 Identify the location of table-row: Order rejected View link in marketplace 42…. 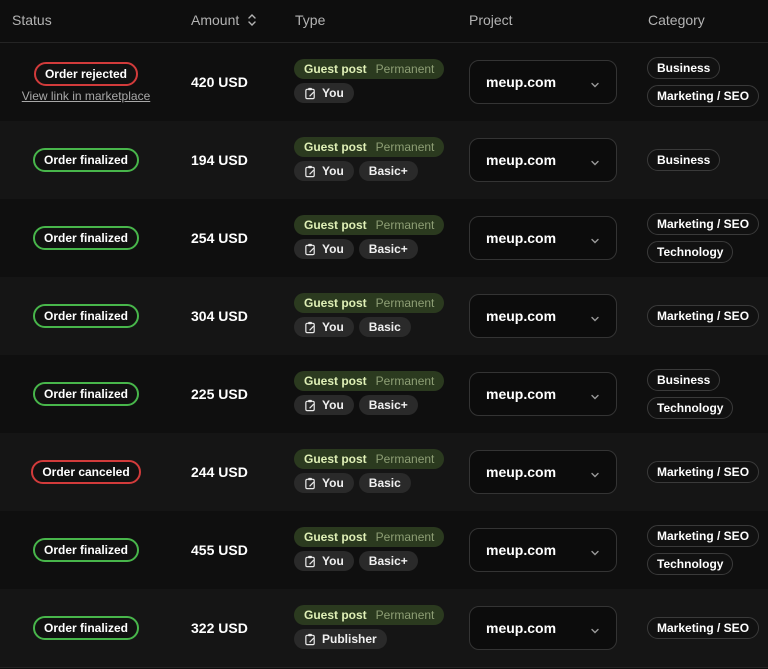
(384, 82).